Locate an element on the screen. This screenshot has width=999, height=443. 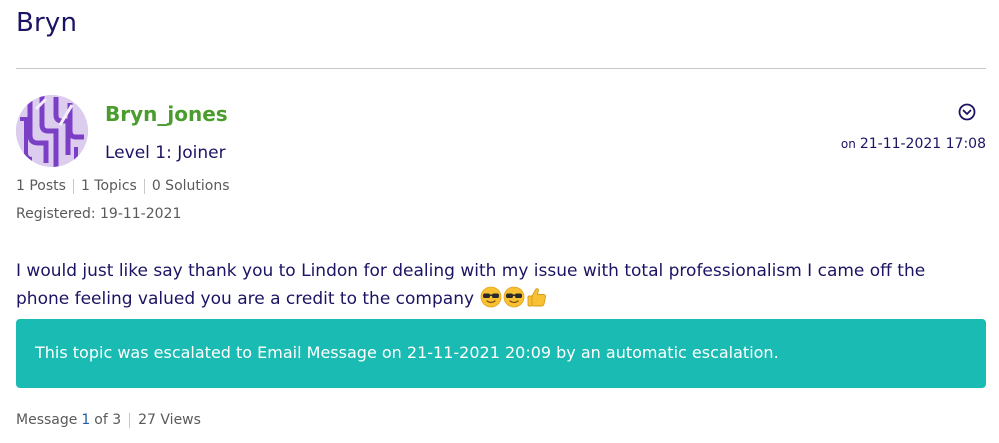
avatar-pattern-icon is located at coordinates (52, 131).